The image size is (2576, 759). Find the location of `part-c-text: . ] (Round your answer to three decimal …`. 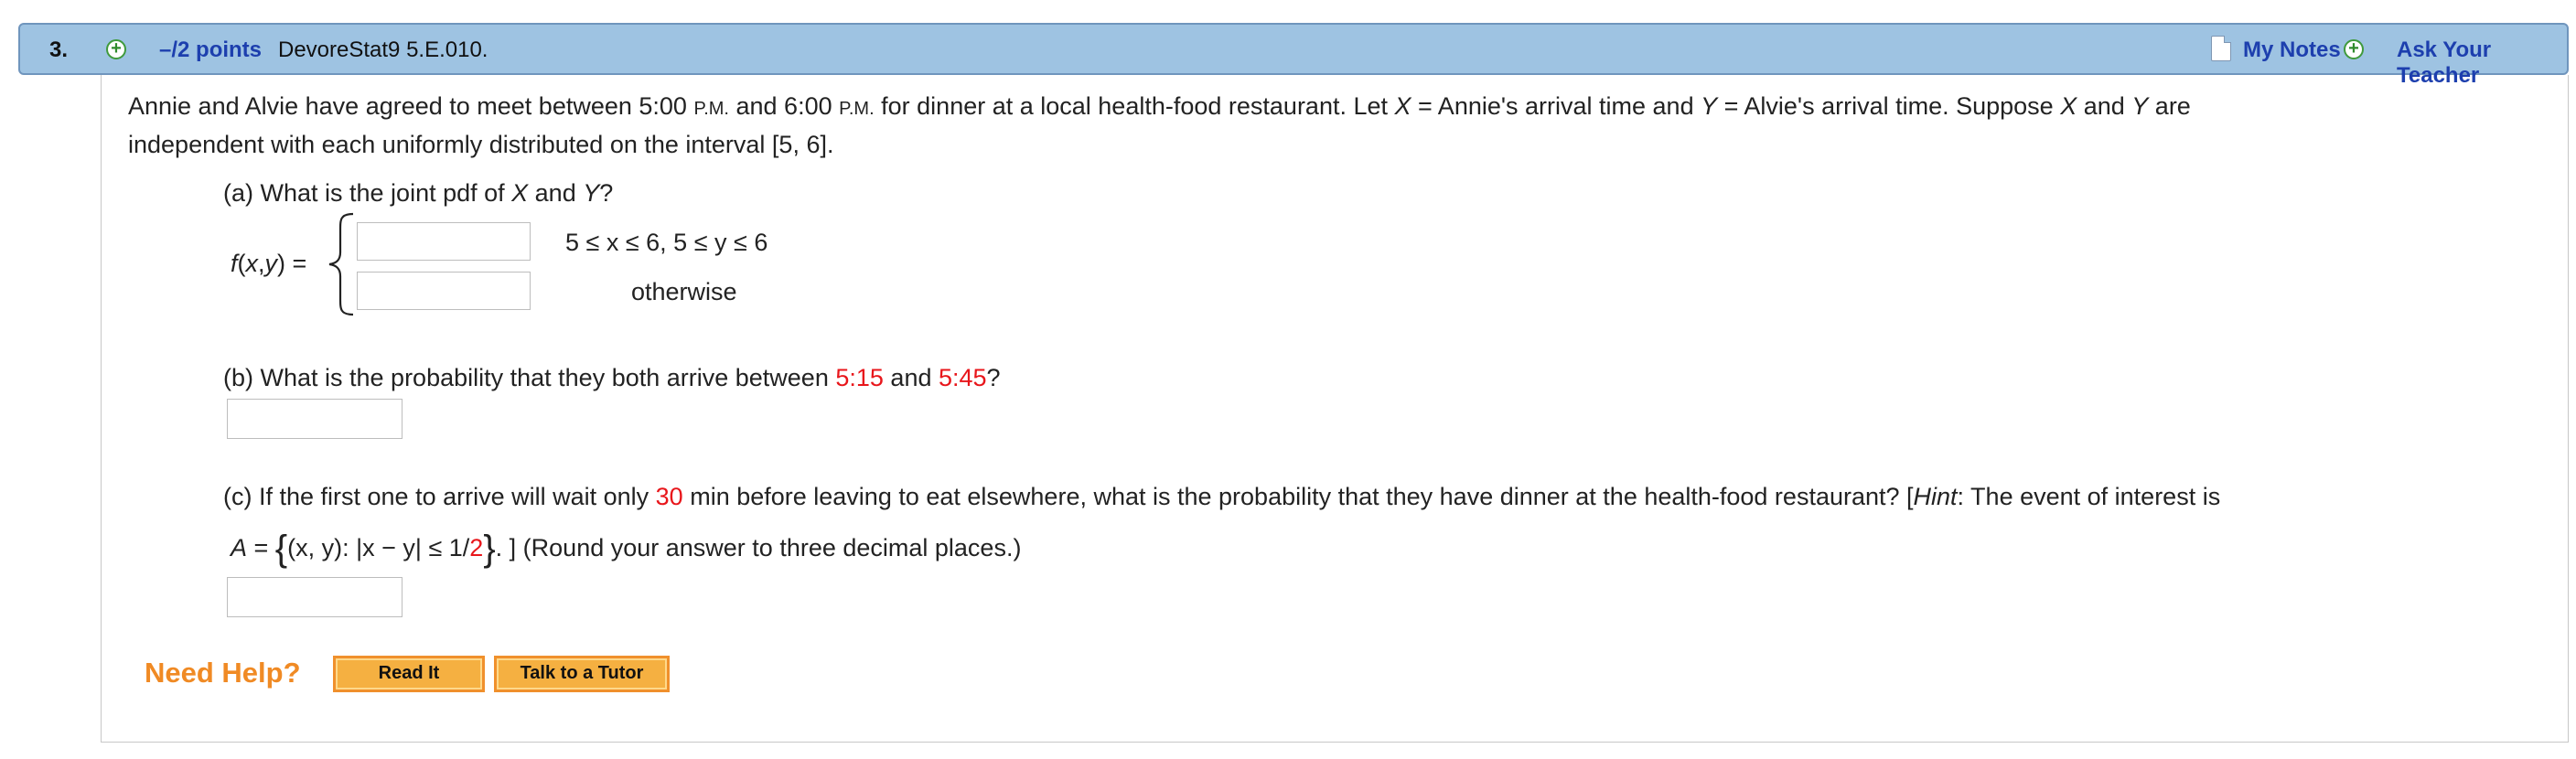

part-c-text: . ] (Round your answer to three decimal … is located at coordinates (758, 547).